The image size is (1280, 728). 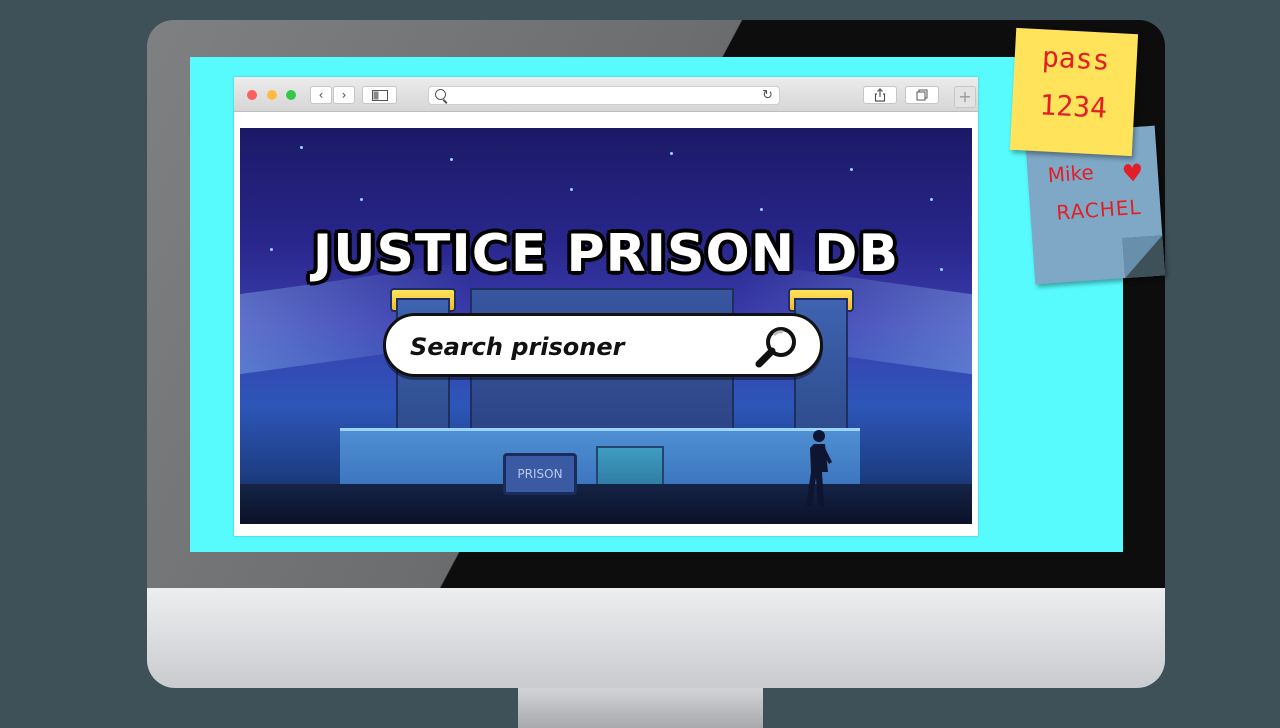 What do you see at coordinates (656, 638) in the screenshot?
I see `monitor-chin` at bounding box center [656, 638].